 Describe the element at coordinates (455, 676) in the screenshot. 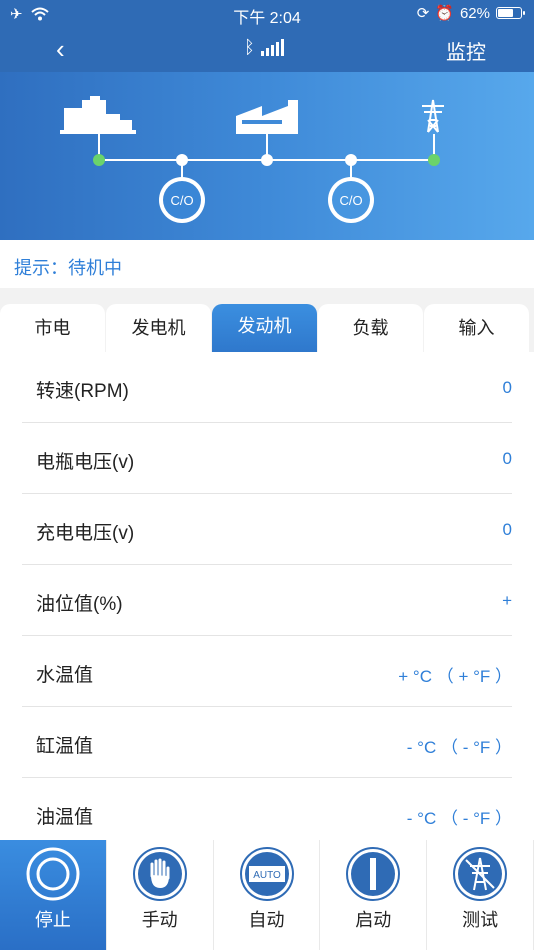

I see `row-value: + °C （ + °F ）` at that location.